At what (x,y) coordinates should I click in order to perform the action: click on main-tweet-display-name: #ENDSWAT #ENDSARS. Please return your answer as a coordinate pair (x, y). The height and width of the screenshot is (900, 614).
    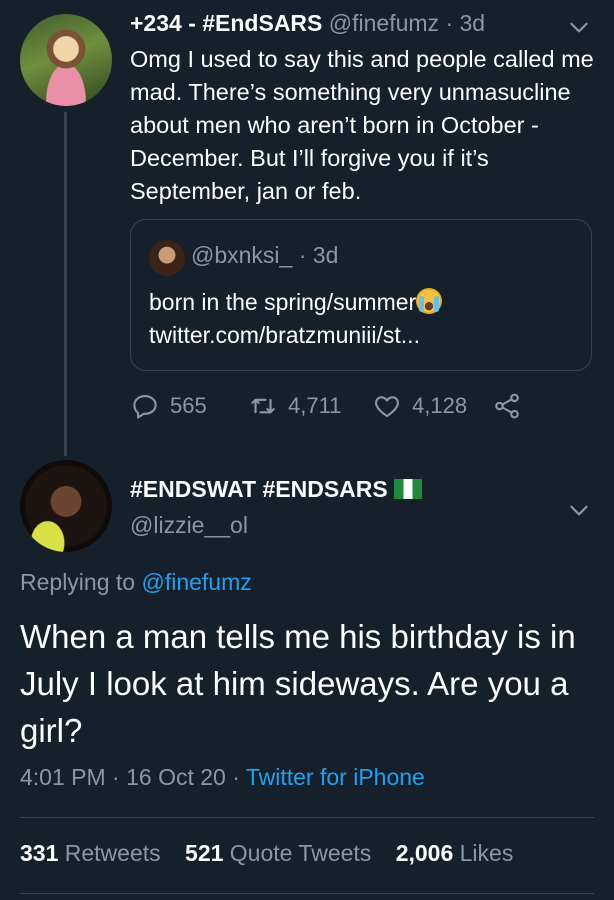
    Looking at the image, I should click on (276, 489).